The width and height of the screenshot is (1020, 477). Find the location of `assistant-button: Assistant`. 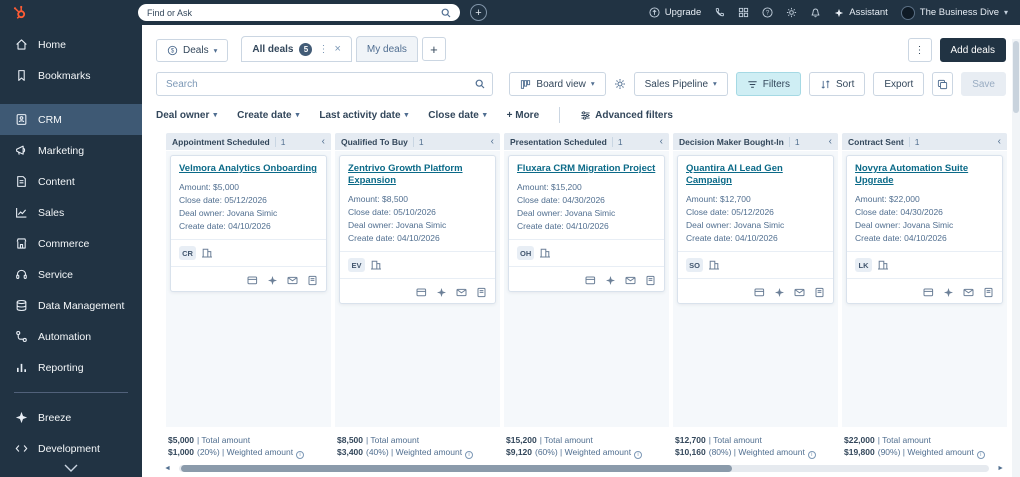

assistant-button: Assistant is located at coordinates (861, 12).